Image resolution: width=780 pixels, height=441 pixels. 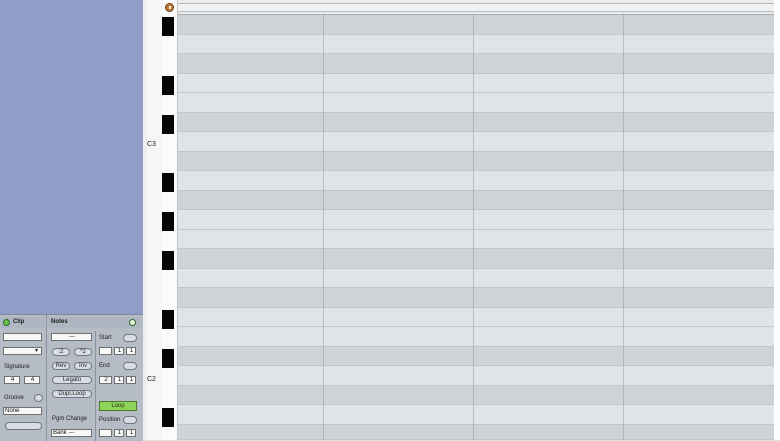 What do you see at coordinates (14, 398) in the screenshot?
I see `groove-label: Groove` at bounding box center [14, 398].